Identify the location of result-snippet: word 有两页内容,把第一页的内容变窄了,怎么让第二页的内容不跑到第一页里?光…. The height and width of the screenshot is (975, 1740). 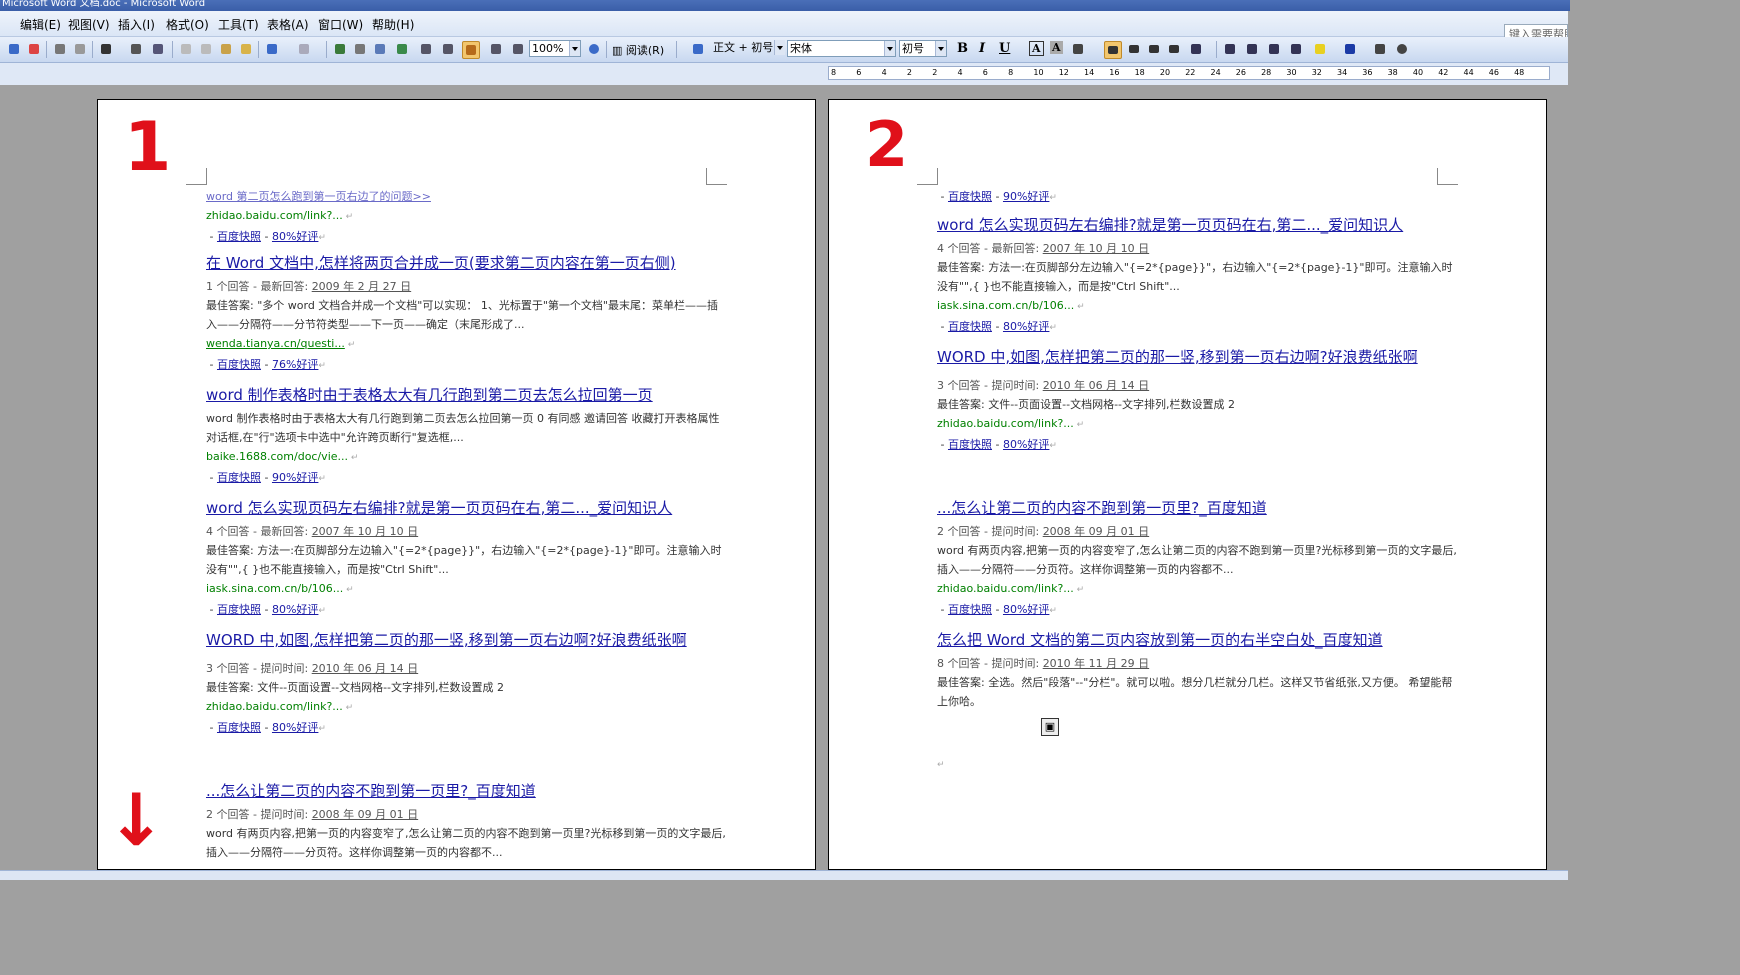
(466, 843).